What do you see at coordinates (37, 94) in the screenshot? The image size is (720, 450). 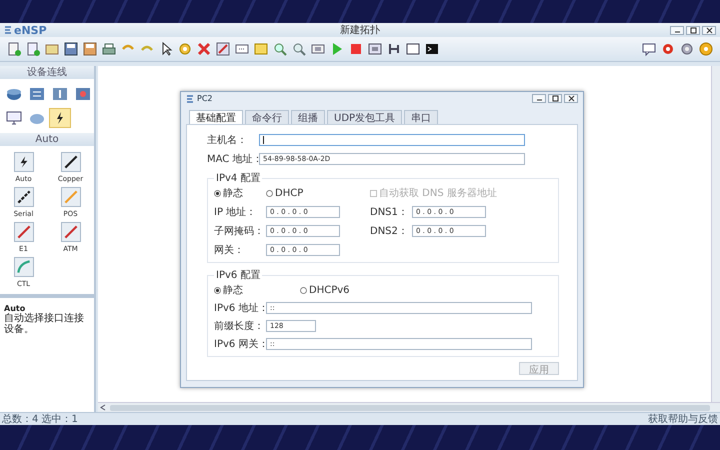 I see `switch-icon` at bounding box center [37, 94].